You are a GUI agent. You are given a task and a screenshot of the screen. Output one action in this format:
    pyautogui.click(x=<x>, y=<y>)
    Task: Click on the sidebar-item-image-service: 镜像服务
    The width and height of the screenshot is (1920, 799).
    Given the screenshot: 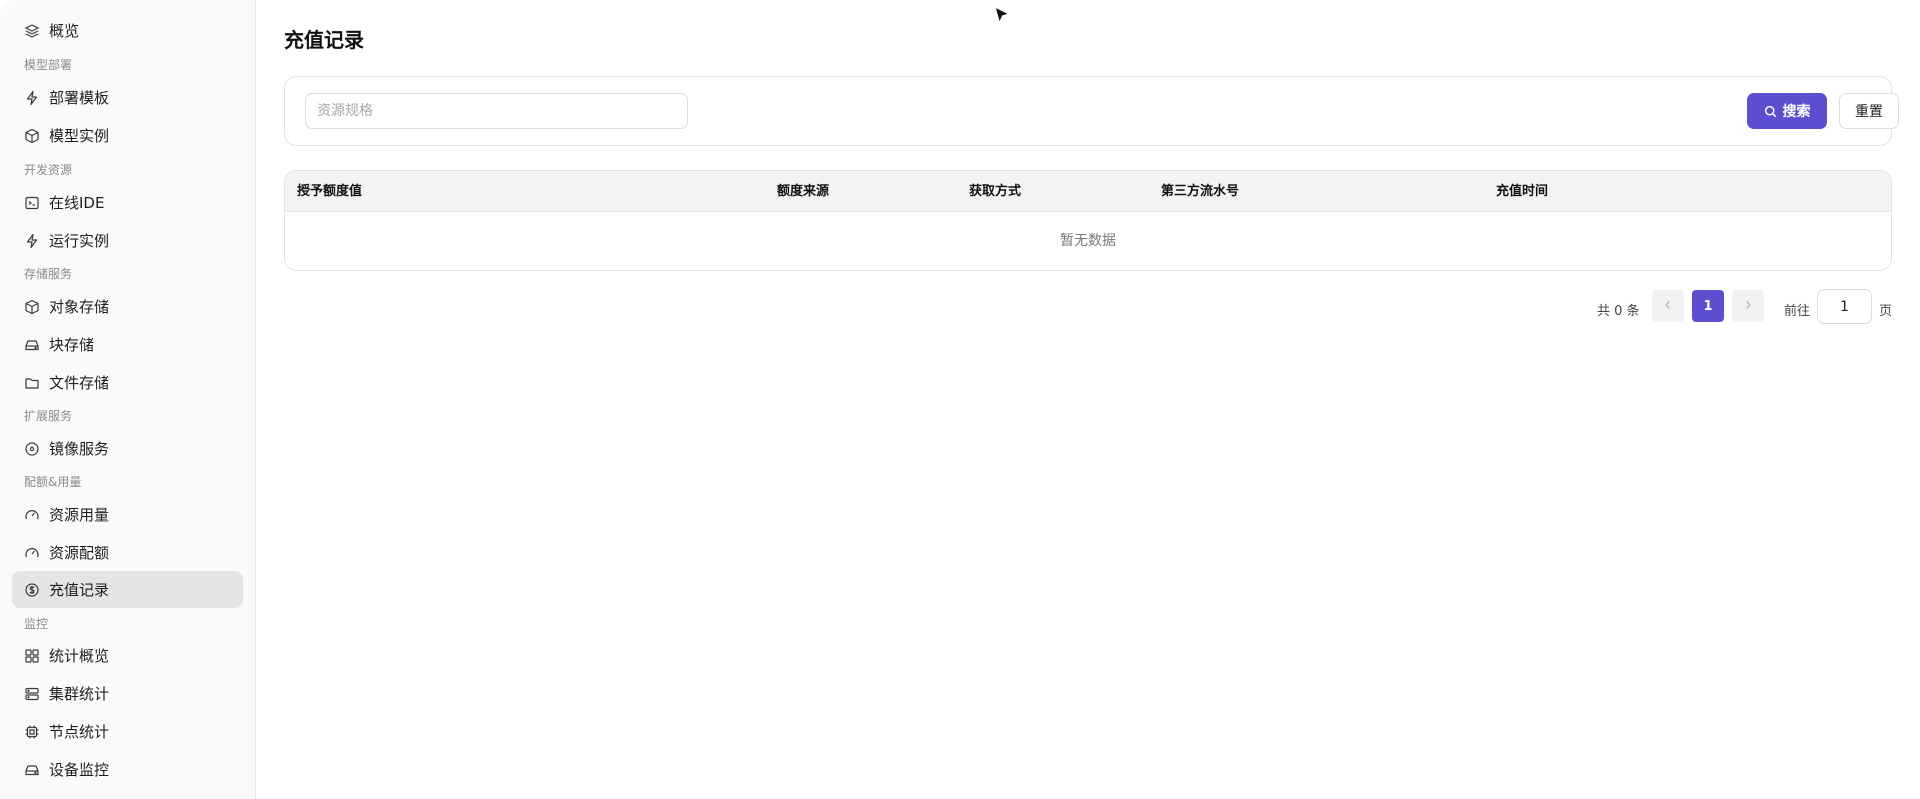 What is the action you would take?
    pyautogui.click(x=127, y=448)
    